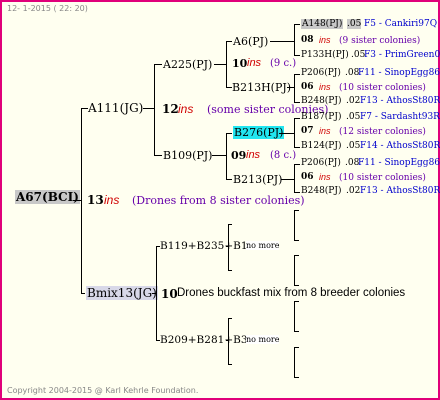 This screenshot has height=400, width=440. I want to click on a6-ins-marker: ins, so click(254, 63).